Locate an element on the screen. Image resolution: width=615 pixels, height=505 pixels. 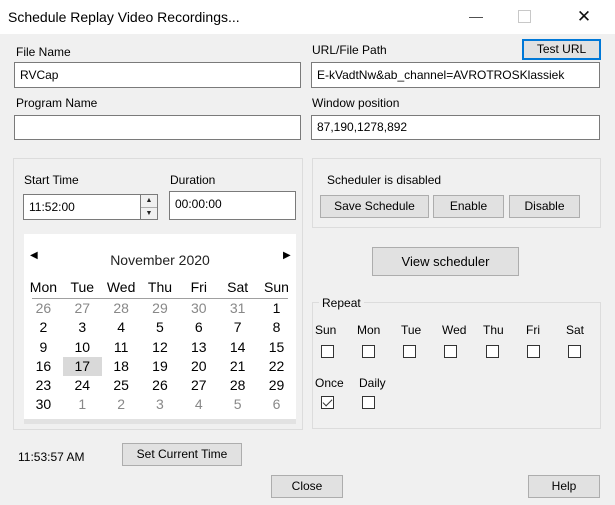
calendar-weekday: Thu is located at coordinates (160, 287).